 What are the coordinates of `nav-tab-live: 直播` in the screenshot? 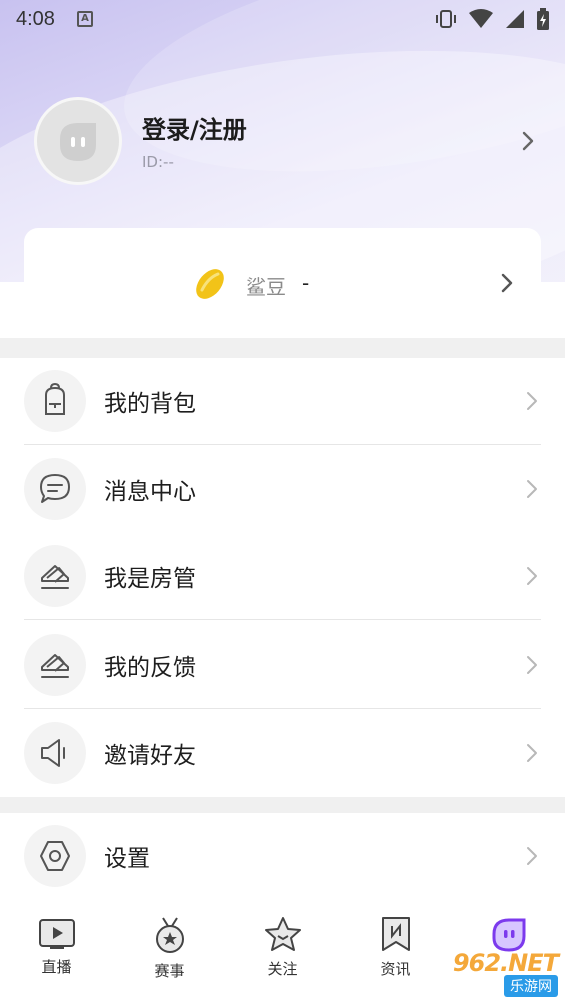 It's located at (56, 954).